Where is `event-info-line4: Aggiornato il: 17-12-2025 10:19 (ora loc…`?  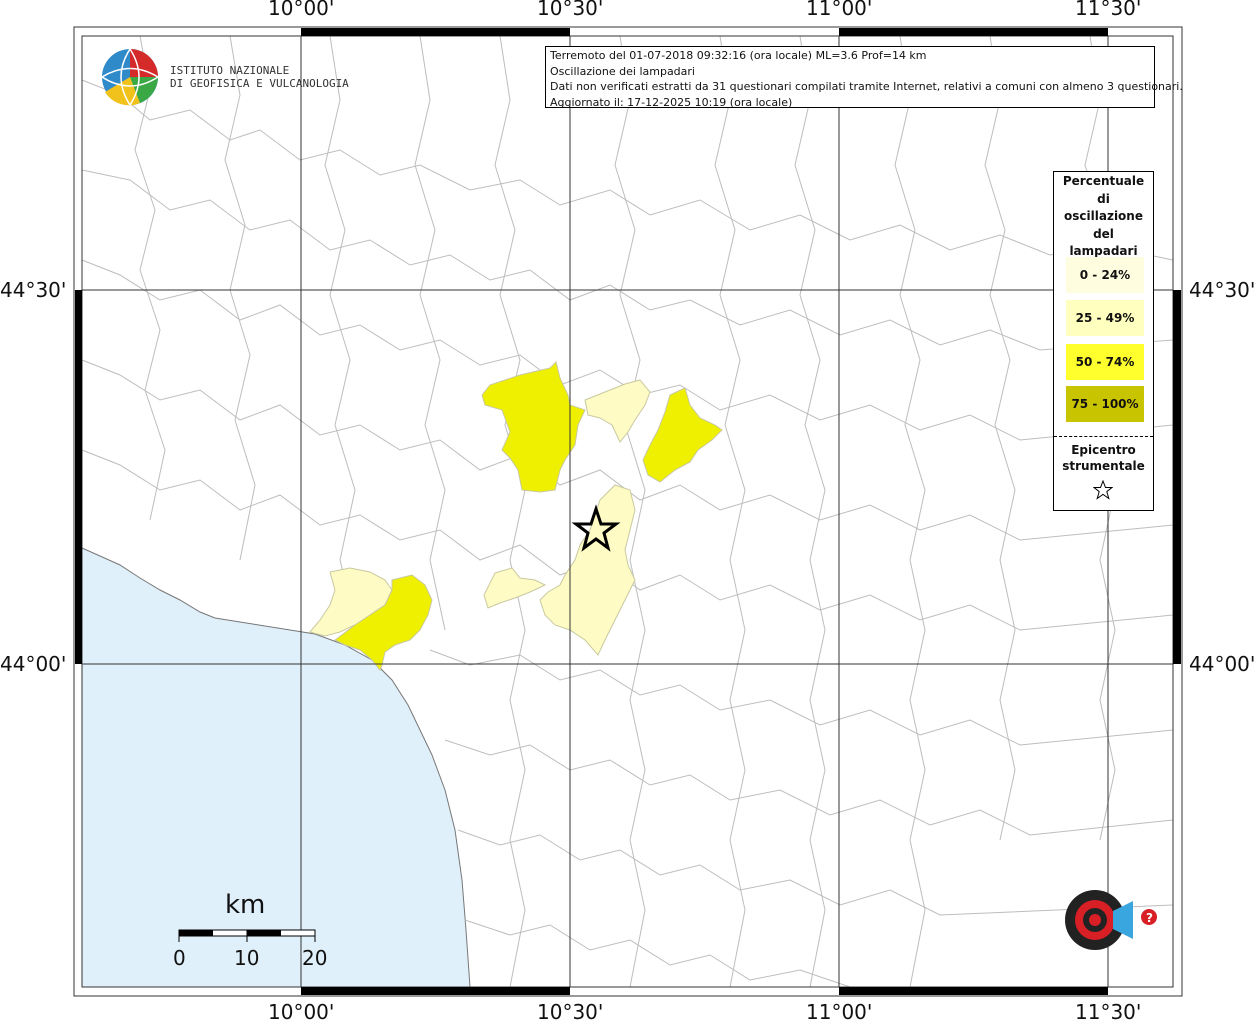 event-info-line4: Aggiornato il: 17-12-2025 10:19 (ora loc… is located at coordinates (671, 102).